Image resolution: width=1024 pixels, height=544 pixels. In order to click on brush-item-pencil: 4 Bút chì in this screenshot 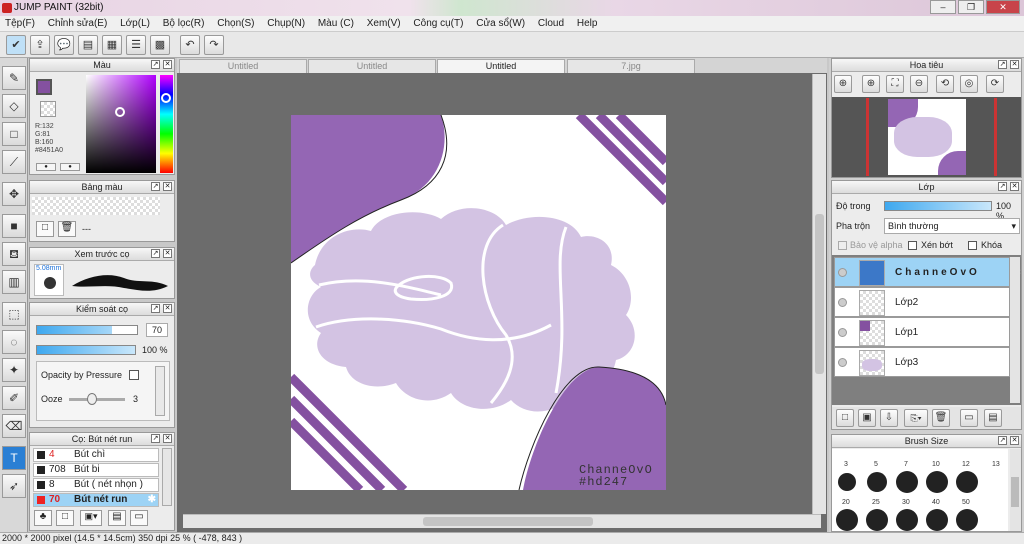, I will do `click(96, 455)`.